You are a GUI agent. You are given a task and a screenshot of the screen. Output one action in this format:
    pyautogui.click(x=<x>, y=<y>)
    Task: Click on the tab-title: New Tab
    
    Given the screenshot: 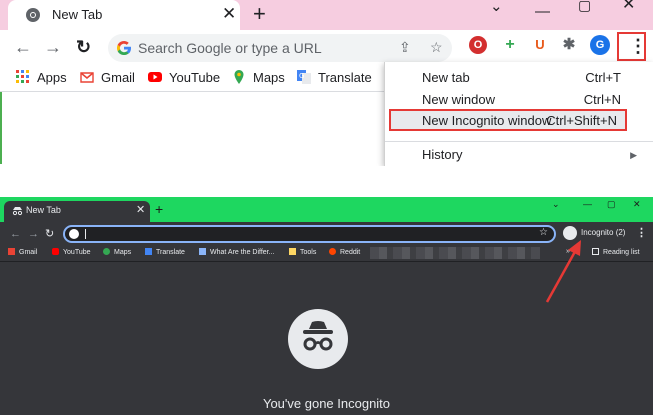 What is the action you would take?
    pyautogui.click(x=77, y=14)
    